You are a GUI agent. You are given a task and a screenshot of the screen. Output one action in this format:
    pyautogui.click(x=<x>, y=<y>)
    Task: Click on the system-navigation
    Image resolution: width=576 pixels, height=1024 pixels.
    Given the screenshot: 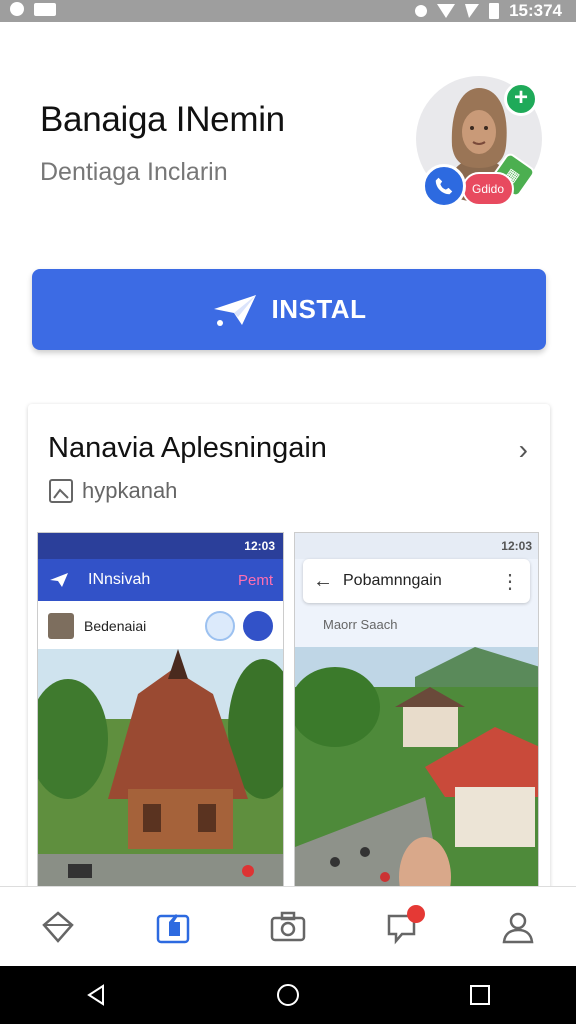 What is the action you would take?
    pyautogui.click(x=288, y=995)
    